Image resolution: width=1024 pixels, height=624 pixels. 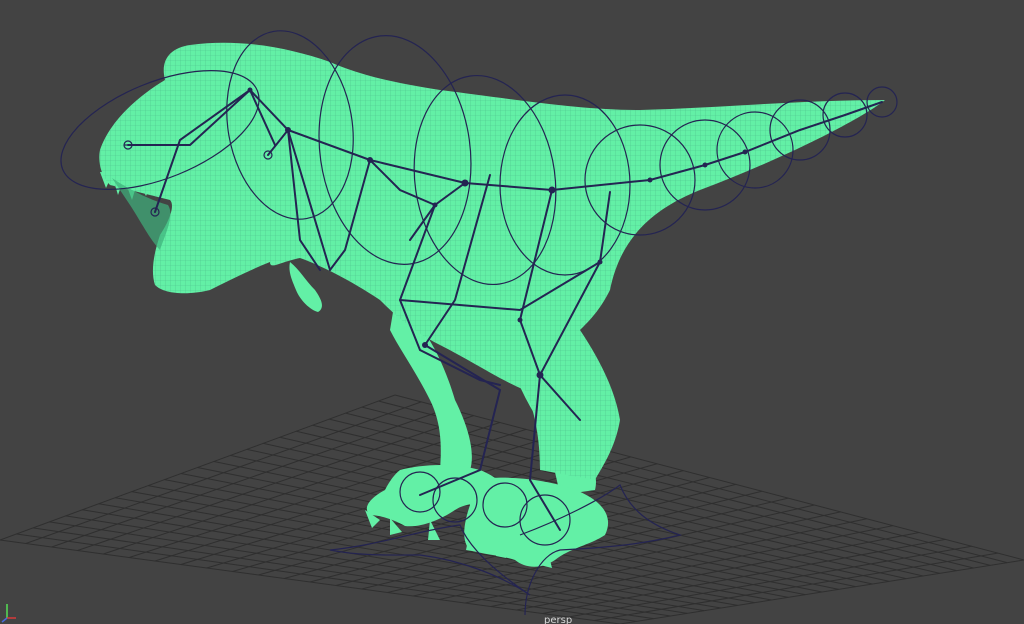 I want to click on z-axis-indicator, so click(x=4, y=620).